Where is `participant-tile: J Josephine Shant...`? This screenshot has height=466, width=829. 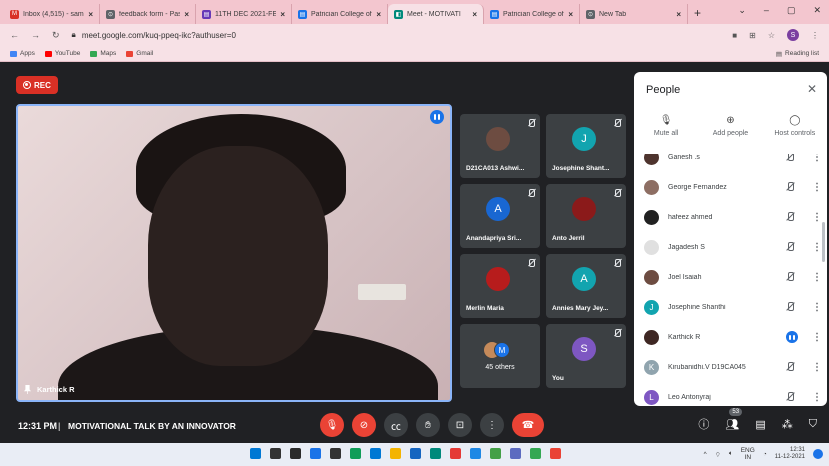
participant-tile: J Josephine Shant... is located at coordinates (586, 146).